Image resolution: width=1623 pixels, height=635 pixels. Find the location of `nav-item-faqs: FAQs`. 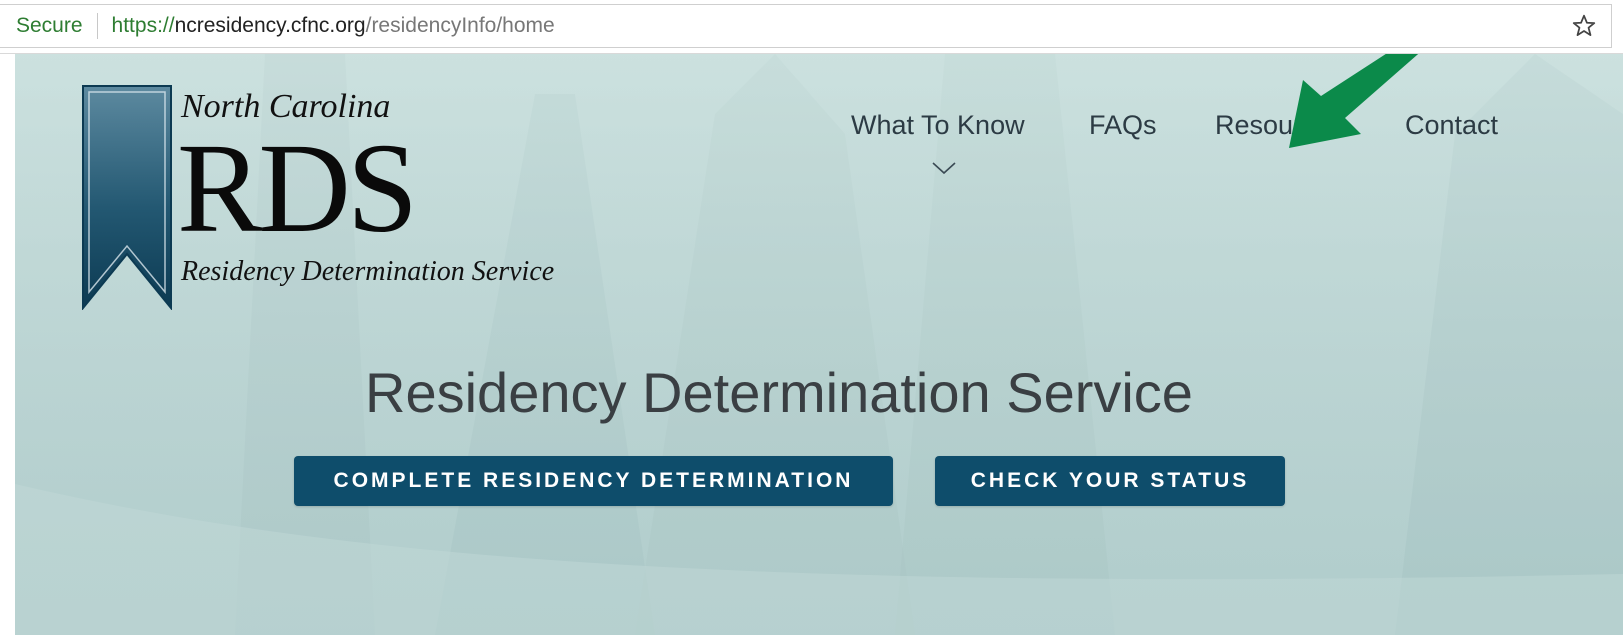

nav-item-faqs: FAQs is located at coordinates (1123, 125).